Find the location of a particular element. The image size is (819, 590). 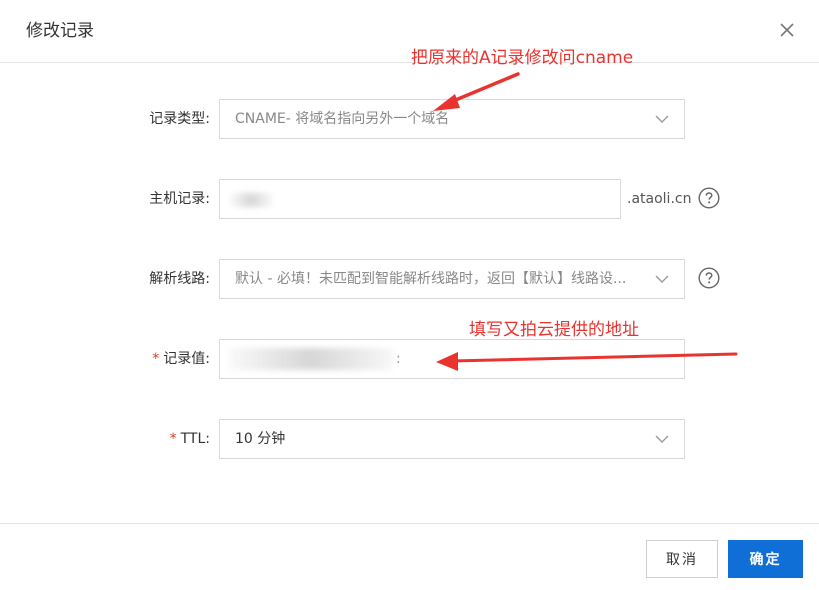

redacted-record-value is located at coordinates (310, 359).